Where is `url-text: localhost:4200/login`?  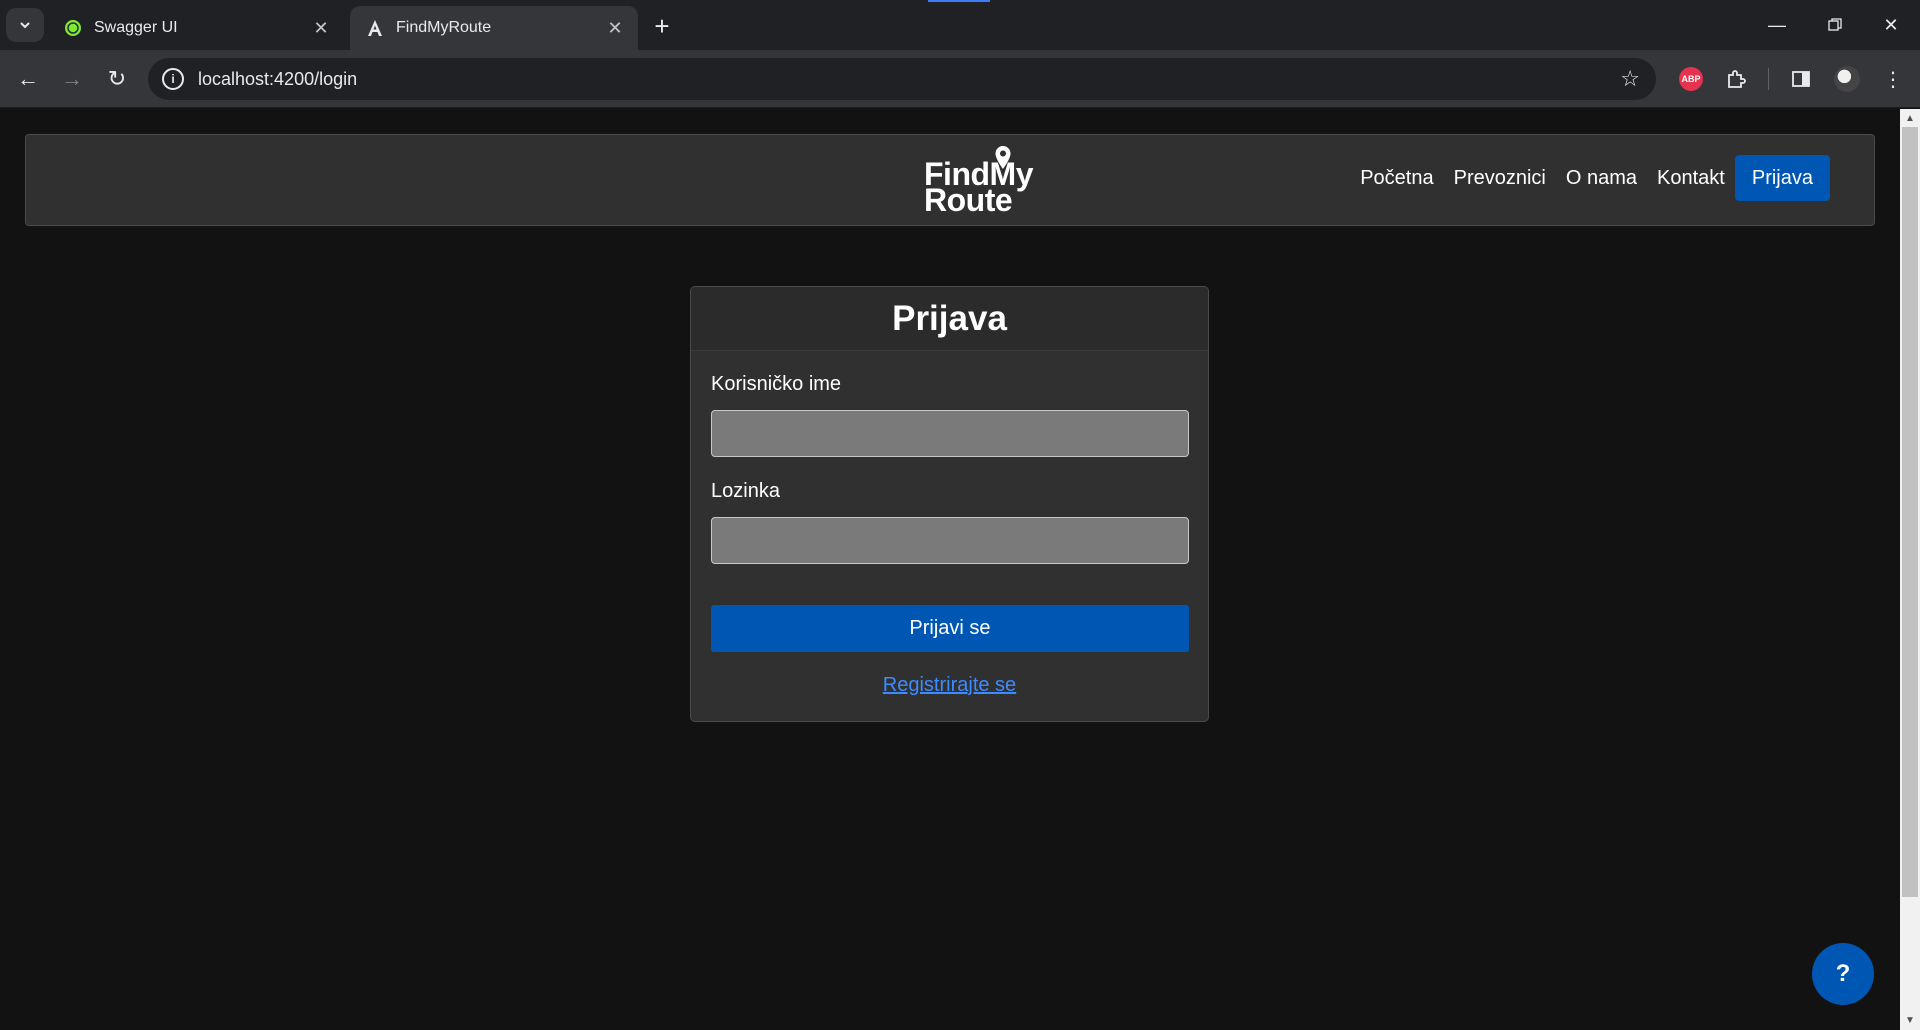 url-text: localhost:4200/login is located at coordinates (909, 79).